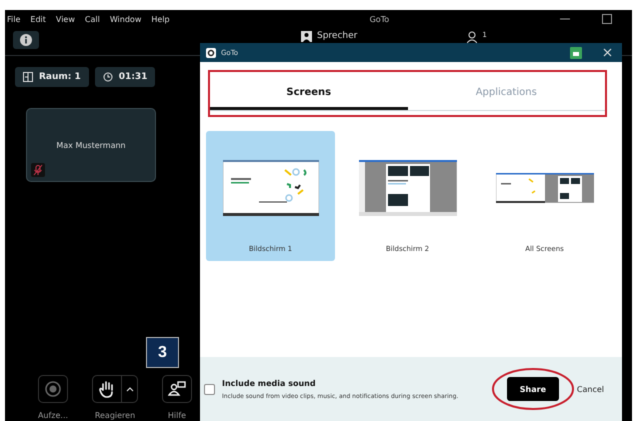 Image resolution: width=635 pixels, height=421 pixels. What do you see at coordinates (126, 19) in the screenshot?
I see `menu-item: Window` at bounding box center [126, 19].